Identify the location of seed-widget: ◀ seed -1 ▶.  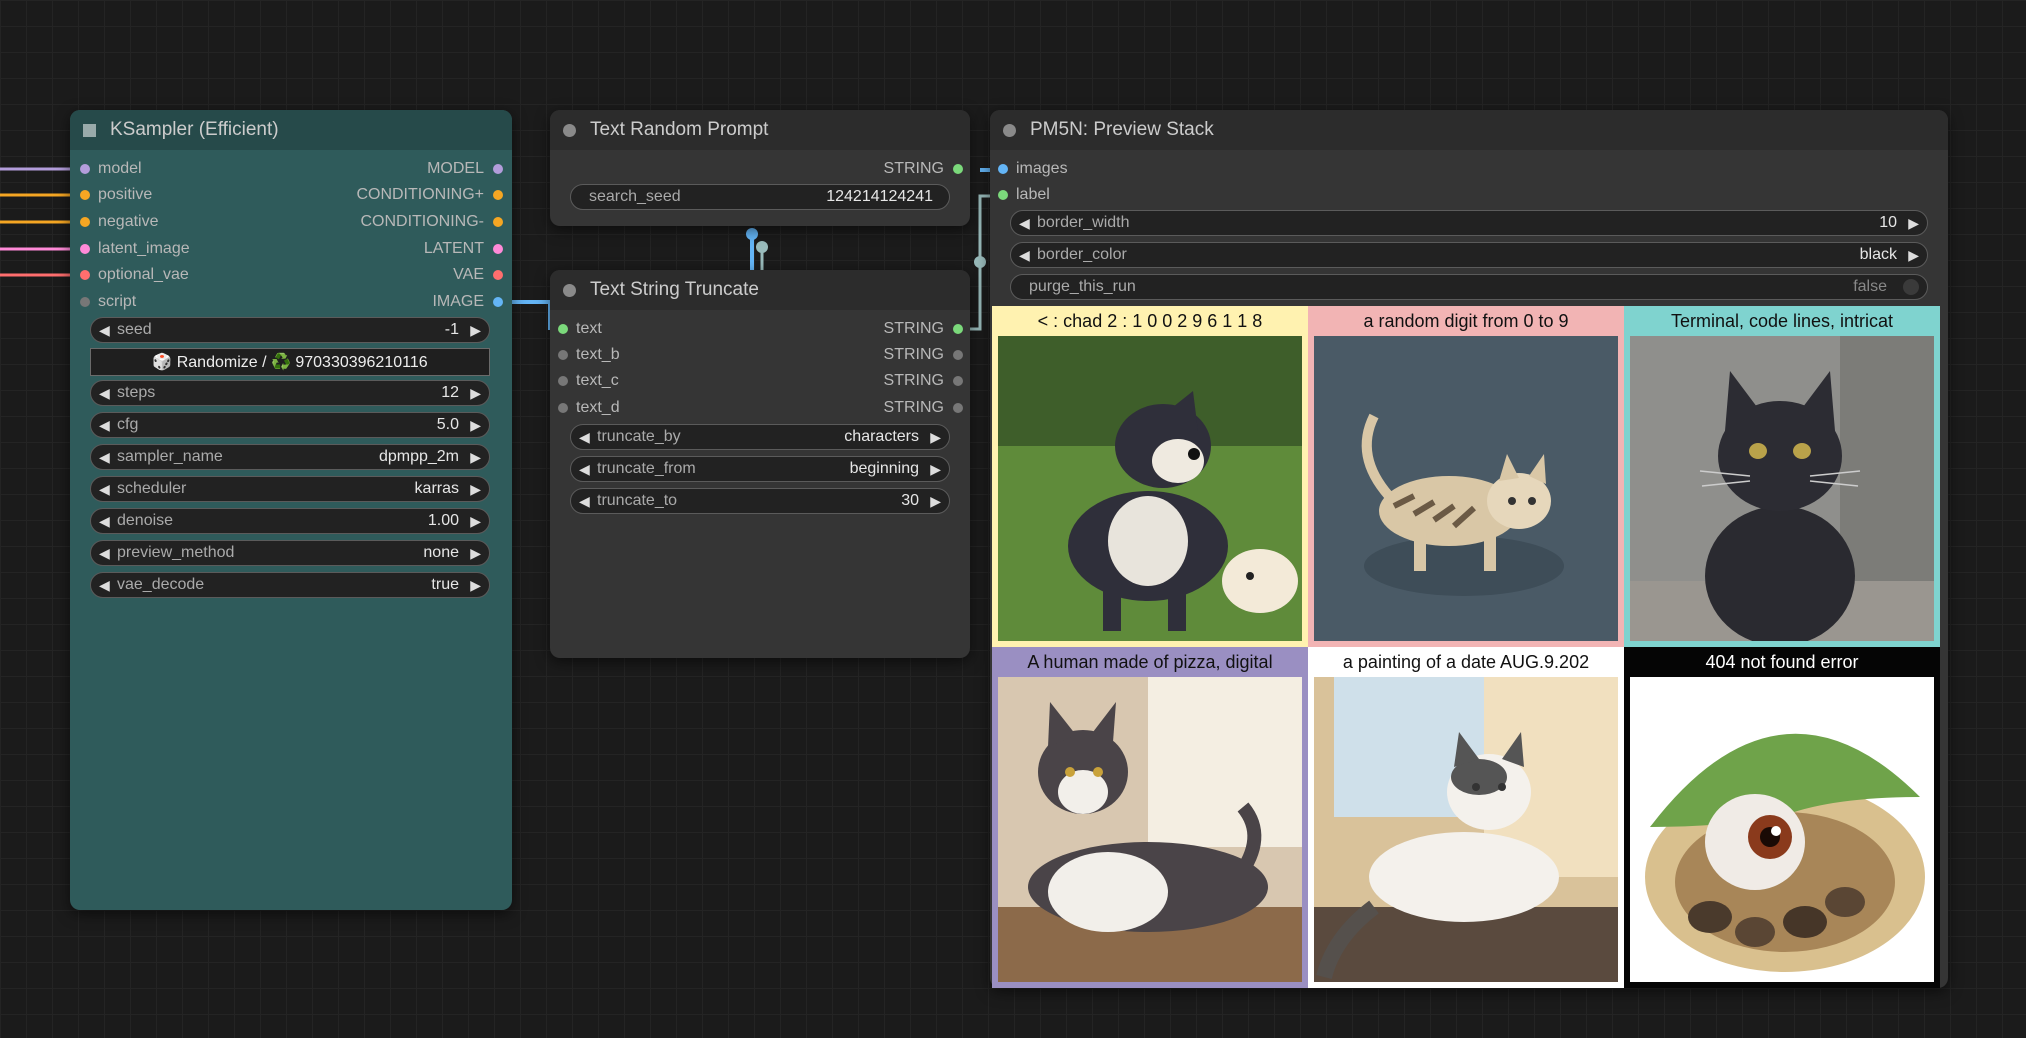
(290, 330).